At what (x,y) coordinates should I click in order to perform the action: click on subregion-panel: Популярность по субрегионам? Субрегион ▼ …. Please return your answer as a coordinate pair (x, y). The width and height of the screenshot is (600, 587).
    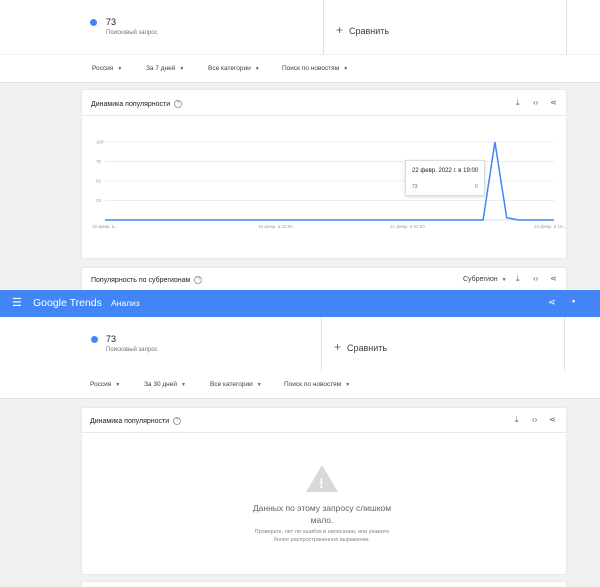
    Looking at the image, I should click on (324, 279).